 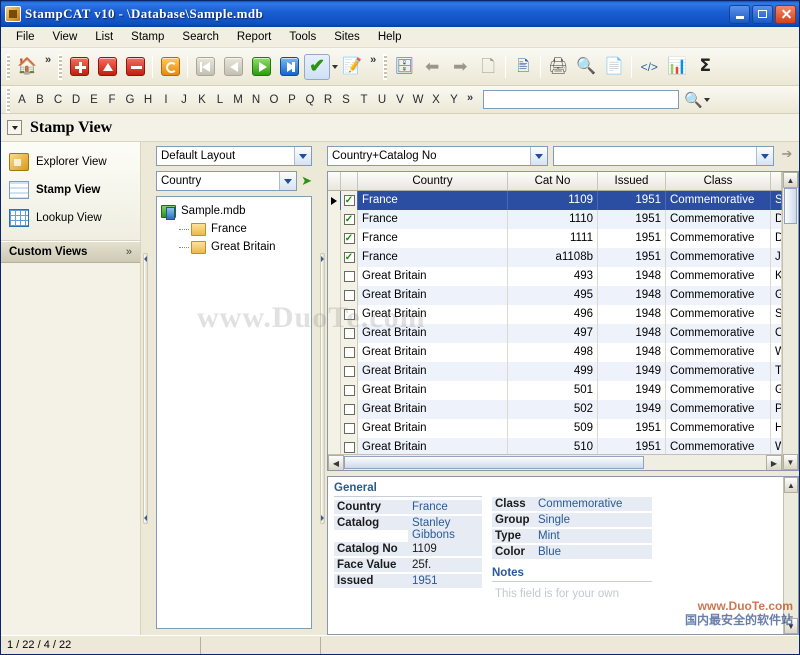 I want to click on toolbar-overflow-1: », so click(x=48, y=57).